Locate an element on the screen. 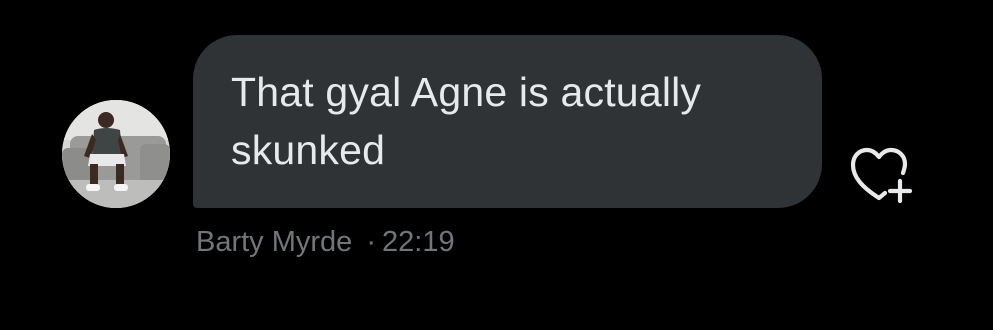 The image size is (993, 330). avatar is located at coordinates (116, 154).